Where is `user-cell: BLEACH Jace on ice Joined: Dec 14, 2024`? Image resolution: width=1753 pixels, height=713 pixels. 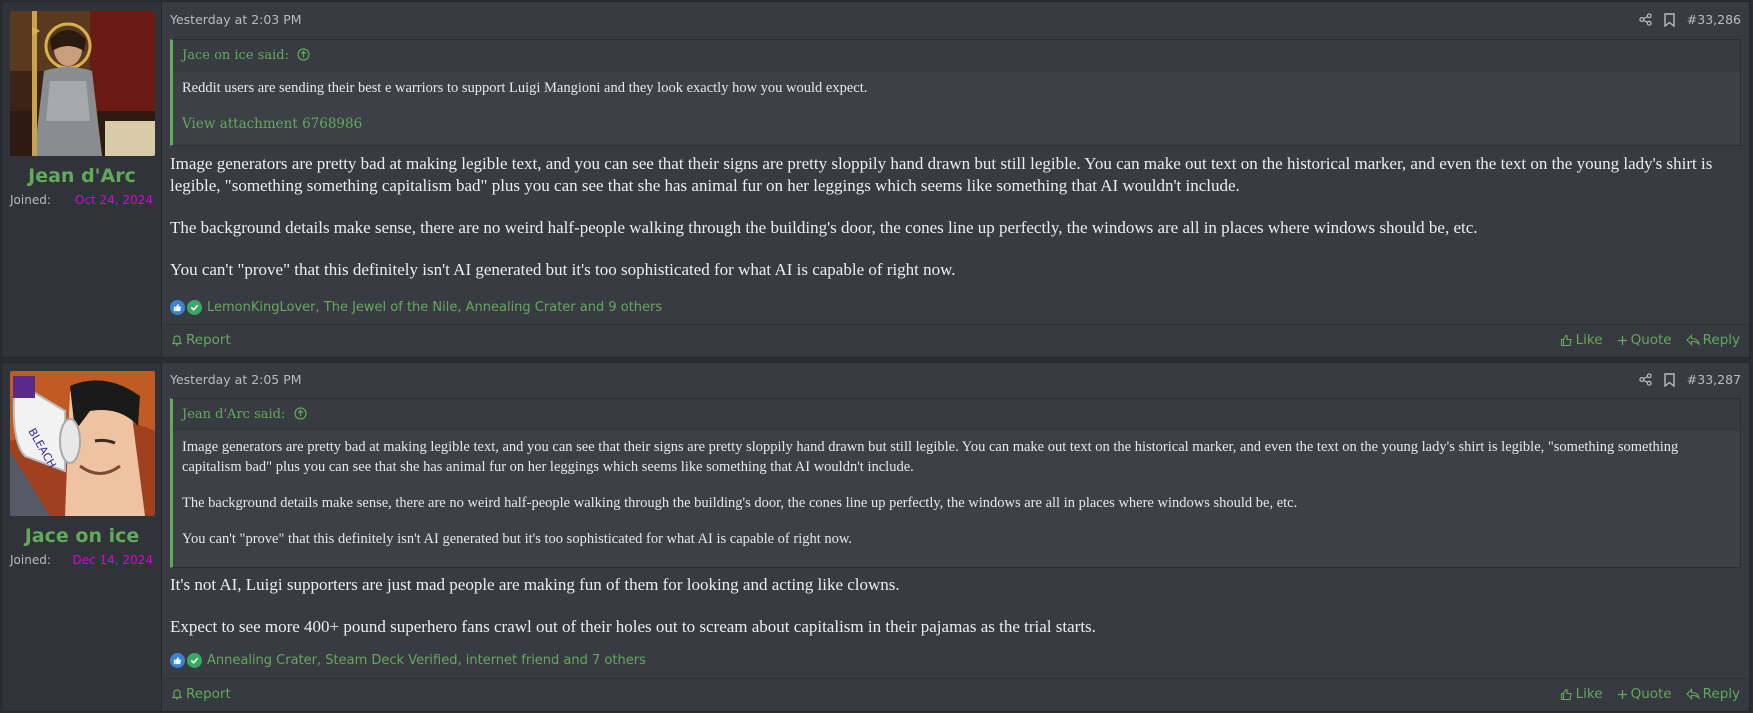
user-cell: BLEACH Jace on ice Joined: Dec 14, 2024 is located at coordinates (82, 537).